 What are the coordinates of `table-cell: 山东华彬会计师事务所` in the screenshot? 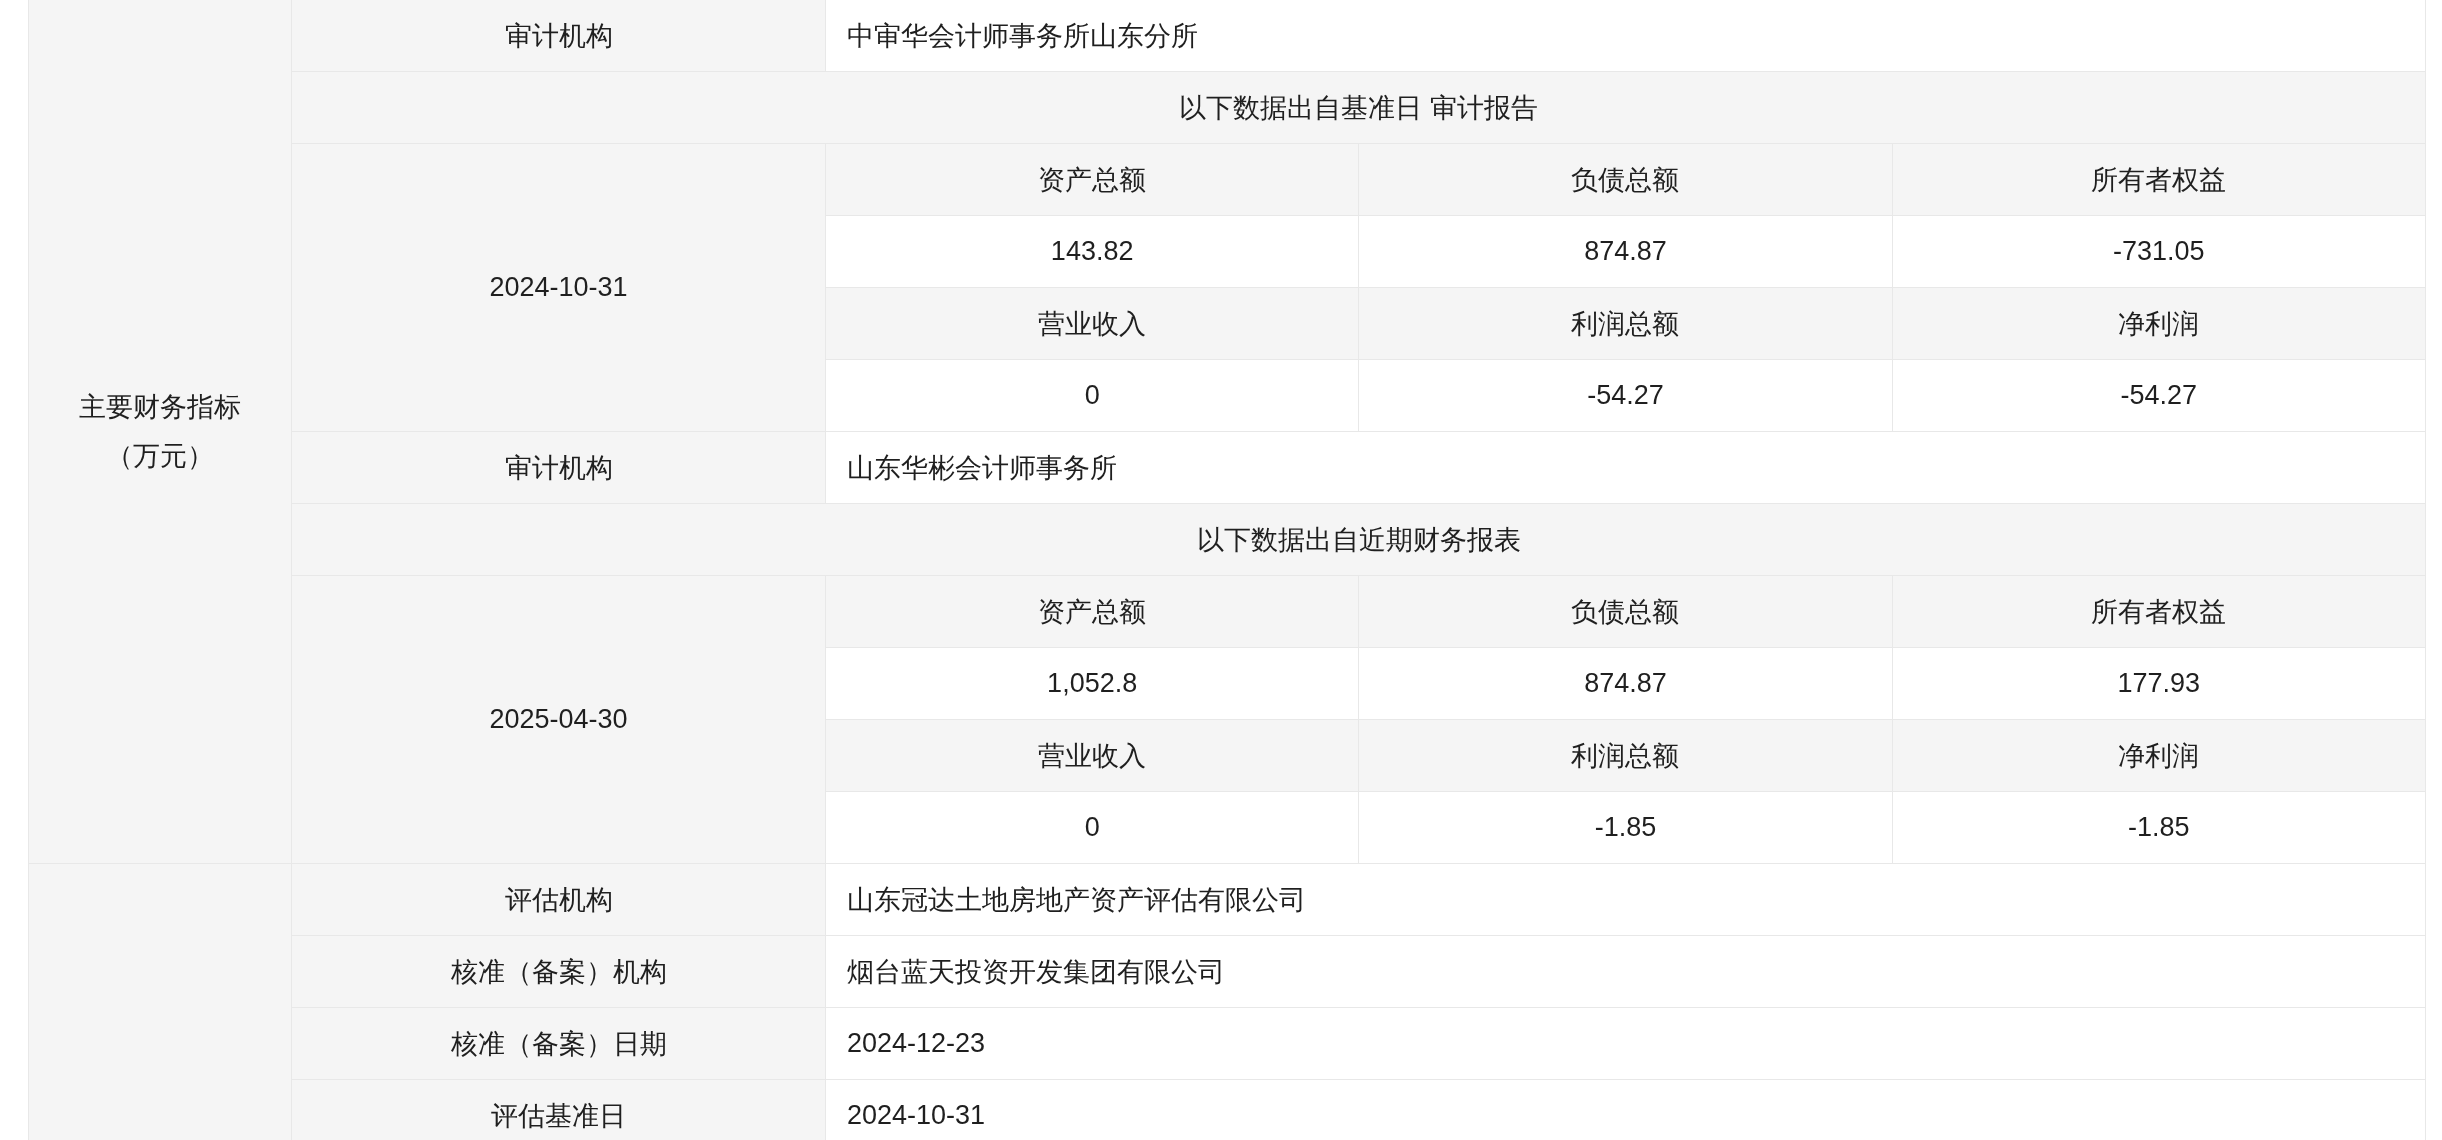 It's located at (1626, 468).